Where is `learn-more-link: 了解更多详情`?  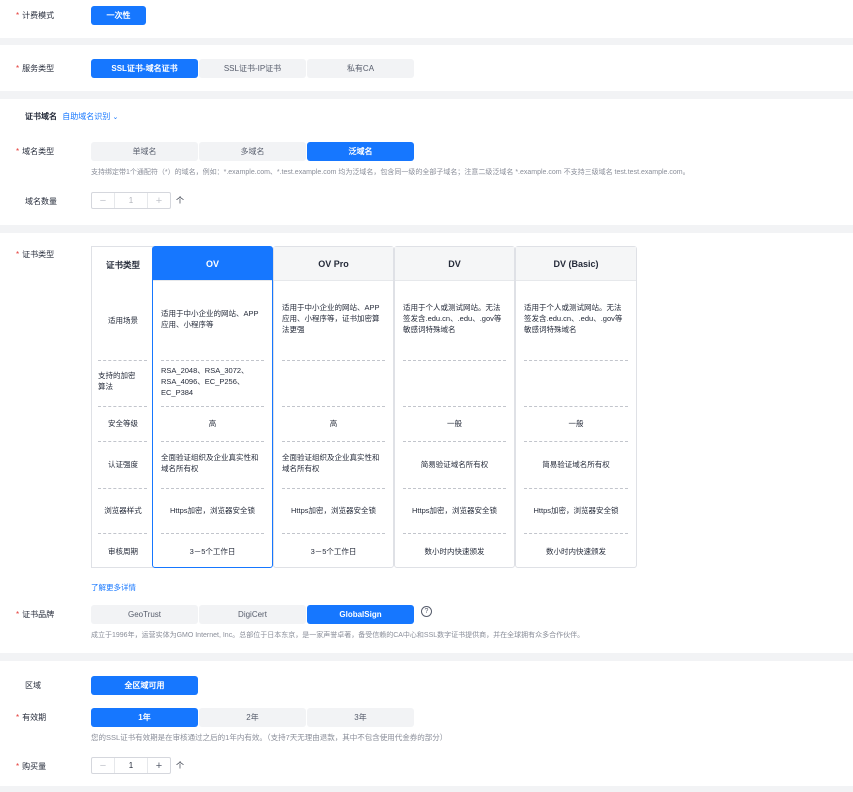 learn-more-link: 了解更多详情 is located at coordinates (113, 587).